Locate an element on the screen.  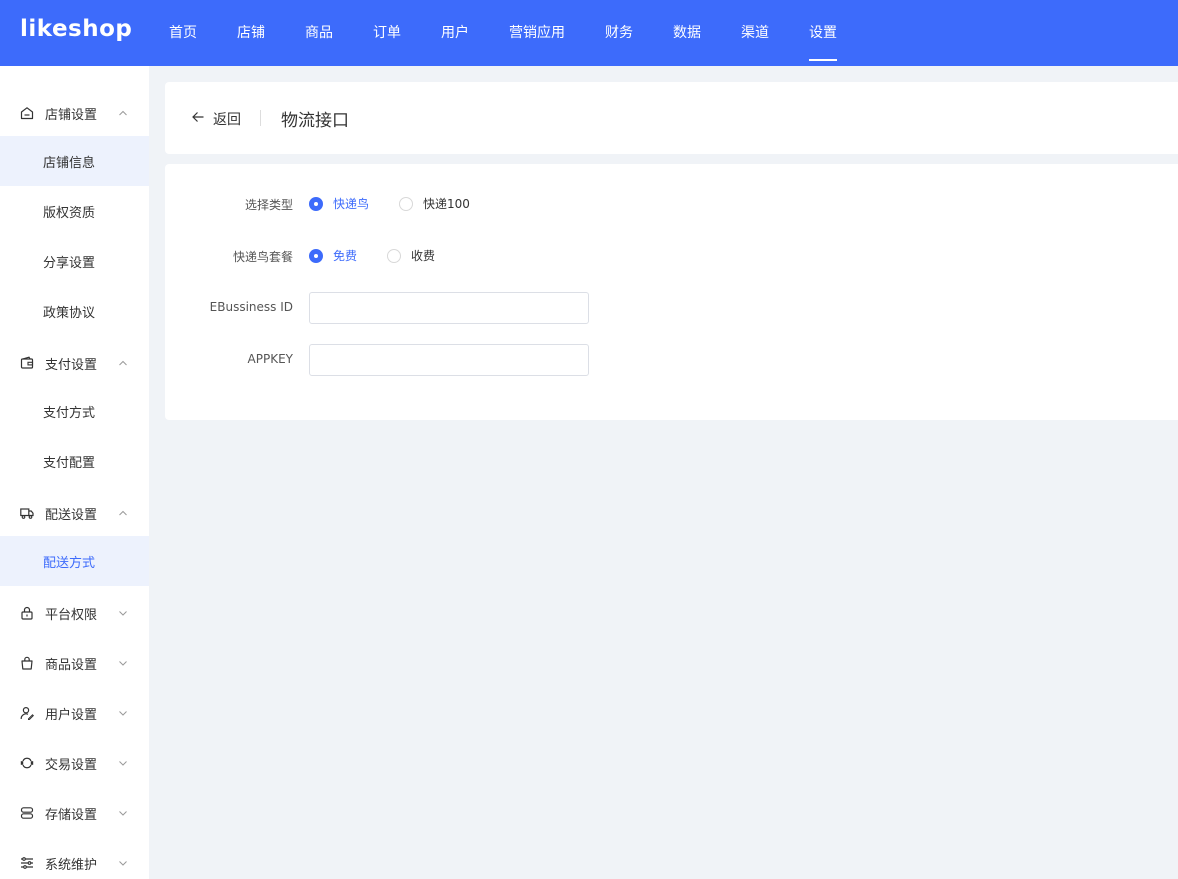
sidebar-item-payment-methods: 支付方式 is located at coordinates (74, 411).